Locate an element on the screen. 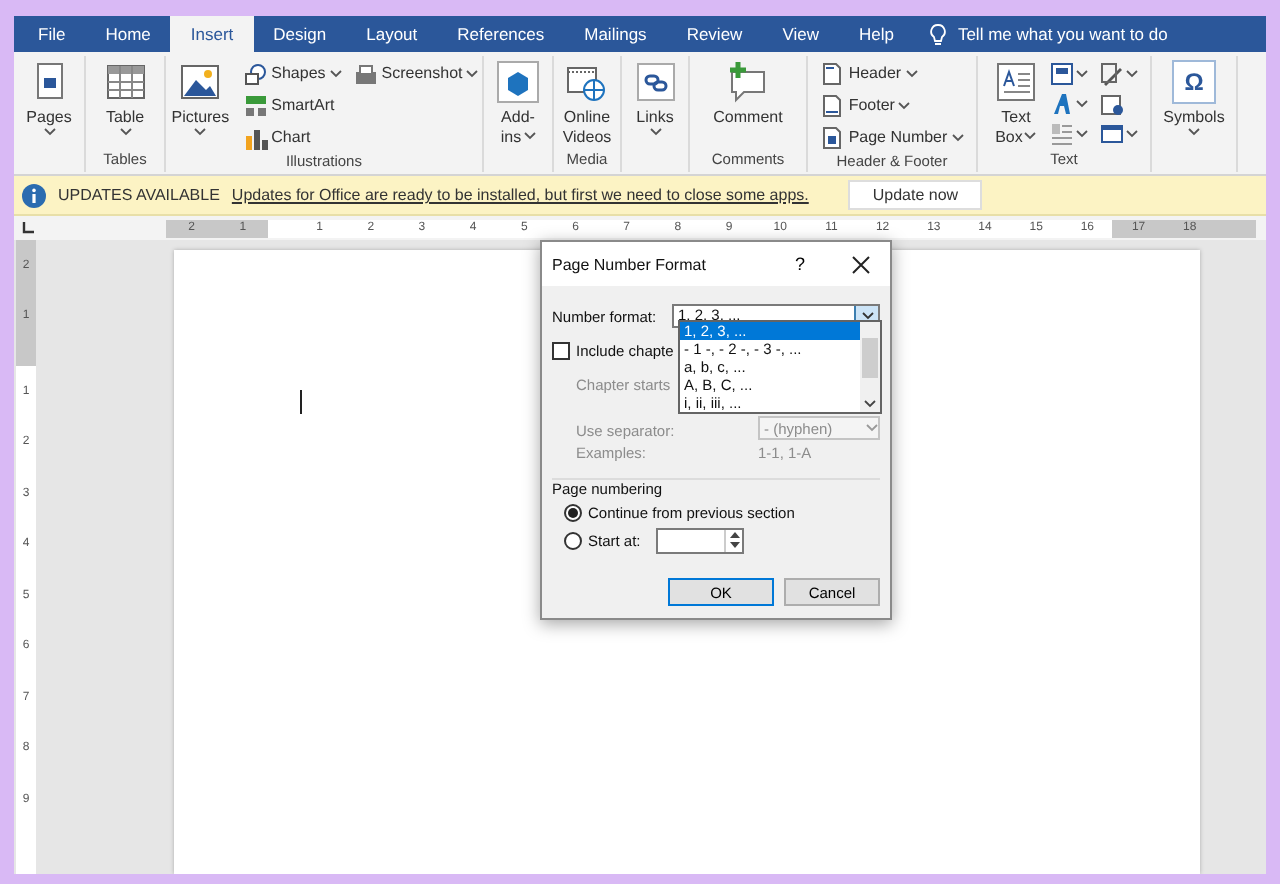 This screenshot has width=1280, height=884. omega-symbol: Ω is located at coordinates (1194, 82).